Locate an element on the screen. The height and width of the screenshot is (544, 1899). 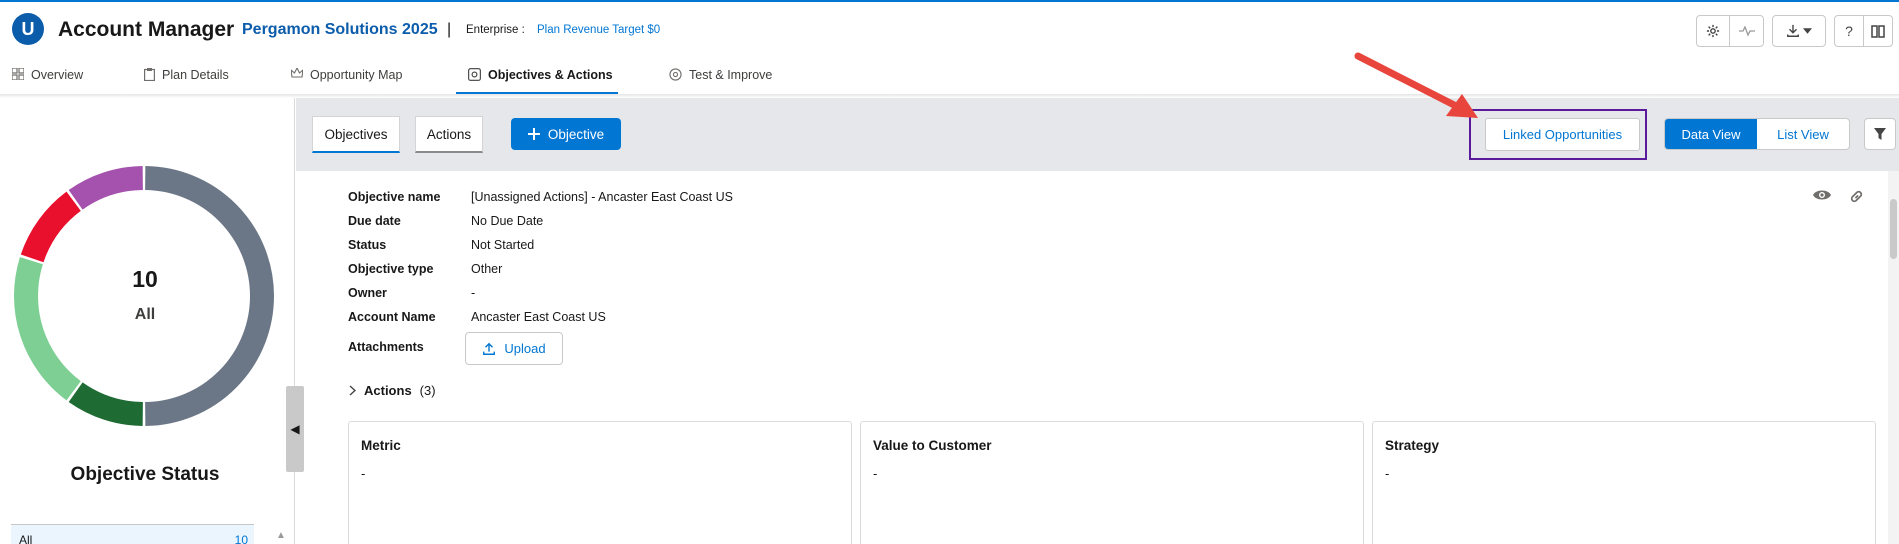
grid-icon is located at coordinates (18, 74).